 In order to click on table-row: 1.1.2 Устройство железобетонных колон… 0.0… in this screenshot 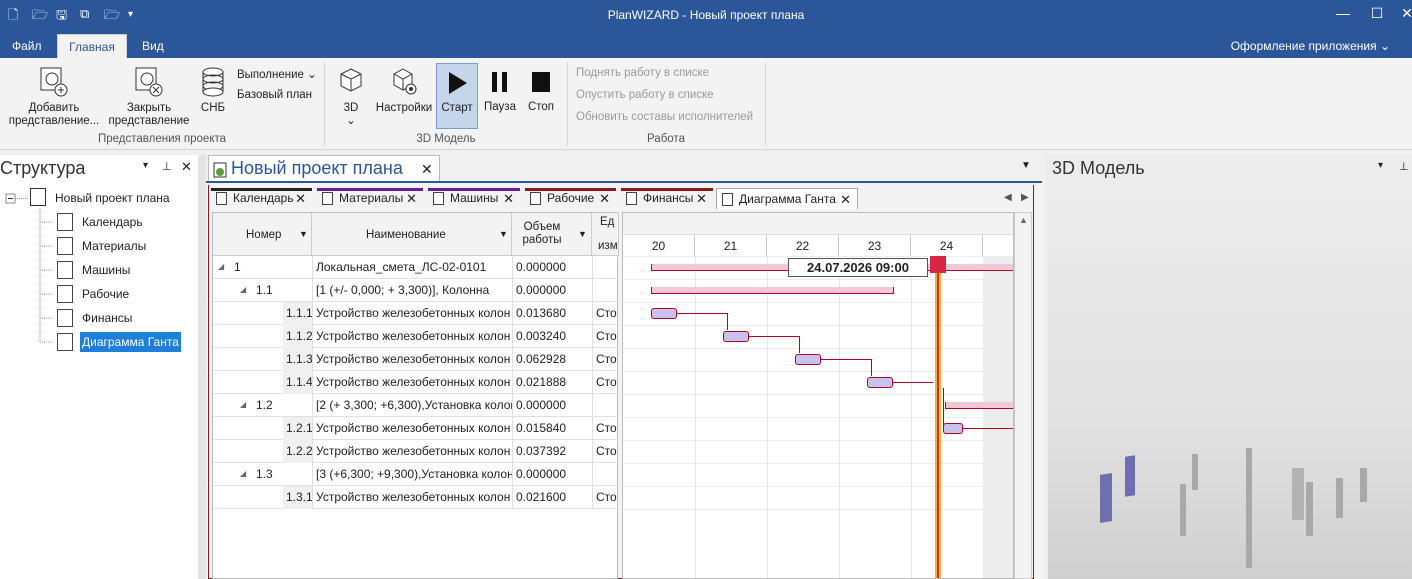, I will do `click(416, 336)`.